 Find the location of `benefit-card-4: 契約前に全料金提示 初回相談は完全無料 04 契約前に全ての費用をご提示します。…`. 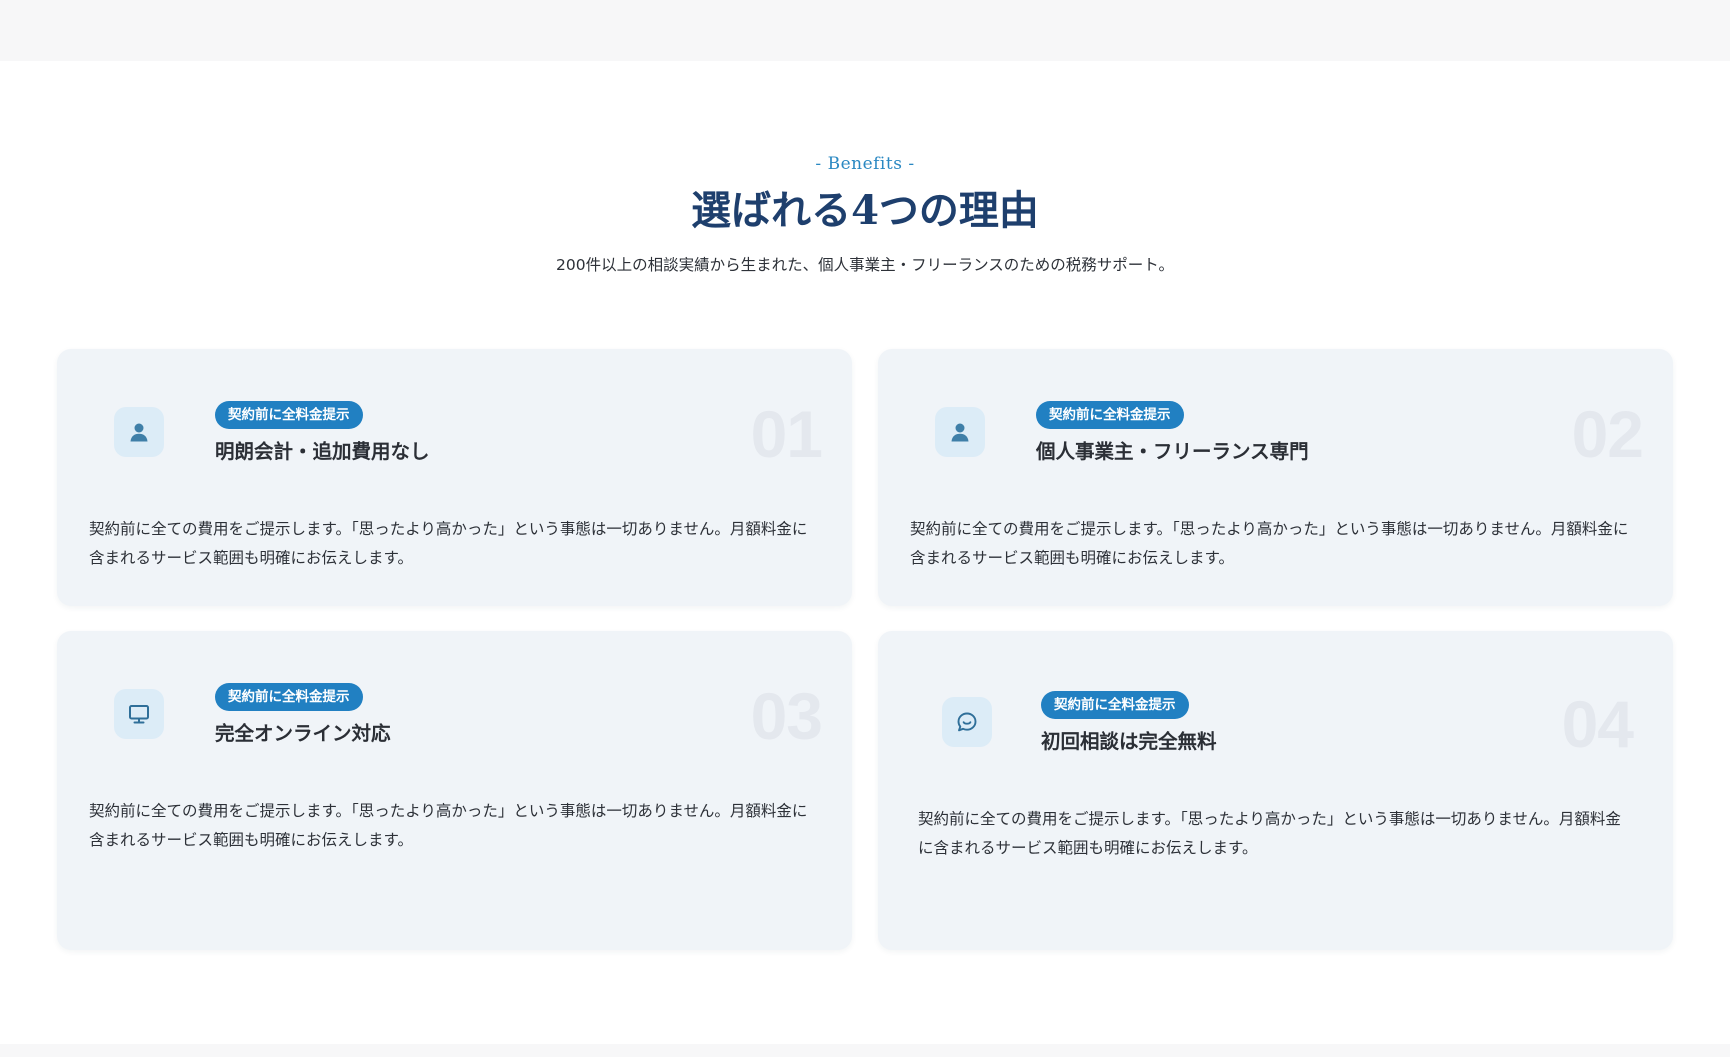

benefit-card-4: 契約前に全料金提示 初回相談は完全無料 04 契約前に全ての費用をご提示します。… is located at coordinates (1275, 790).